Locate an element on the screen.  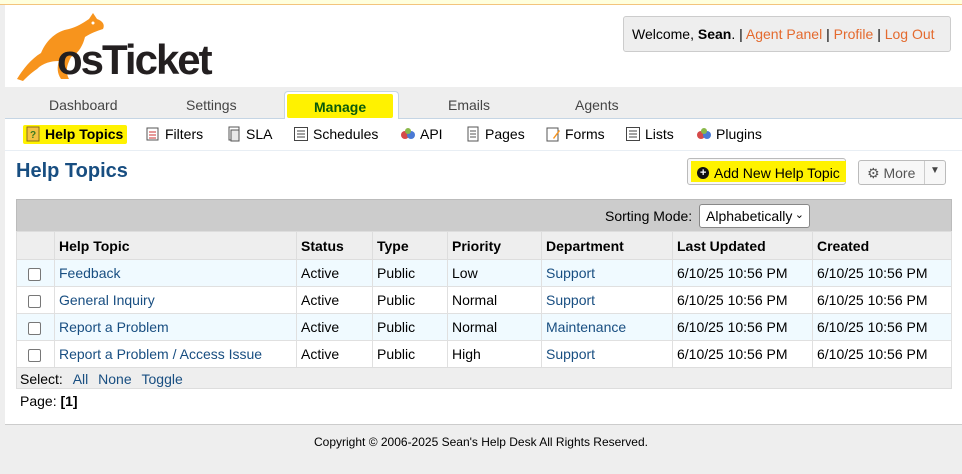
pages-icon is located at coordinates (473, 134).